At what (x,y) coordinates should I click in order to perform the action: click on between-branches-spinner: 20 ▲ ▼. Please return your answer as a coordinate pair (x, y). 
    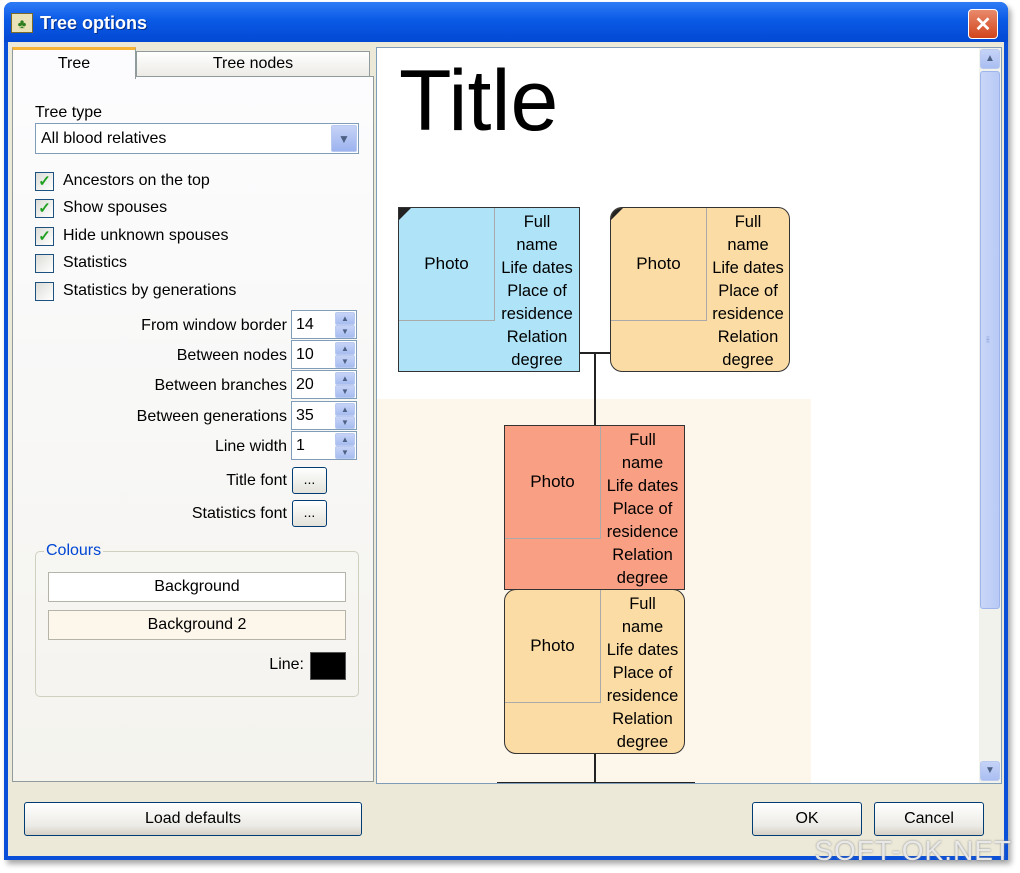
    Looking at the image, I should click on (324, 384).